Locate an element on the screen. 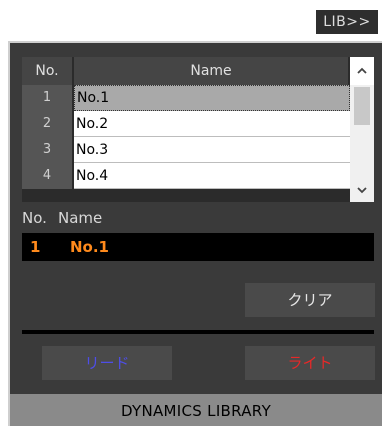  current-name-value: No.1 is located at coordinates (89, 247).